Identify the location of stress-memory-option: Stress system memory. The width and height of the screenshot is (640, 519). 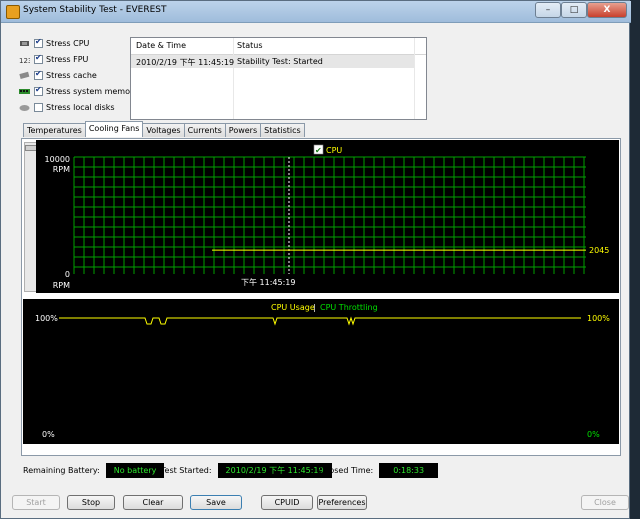
(78, 91).